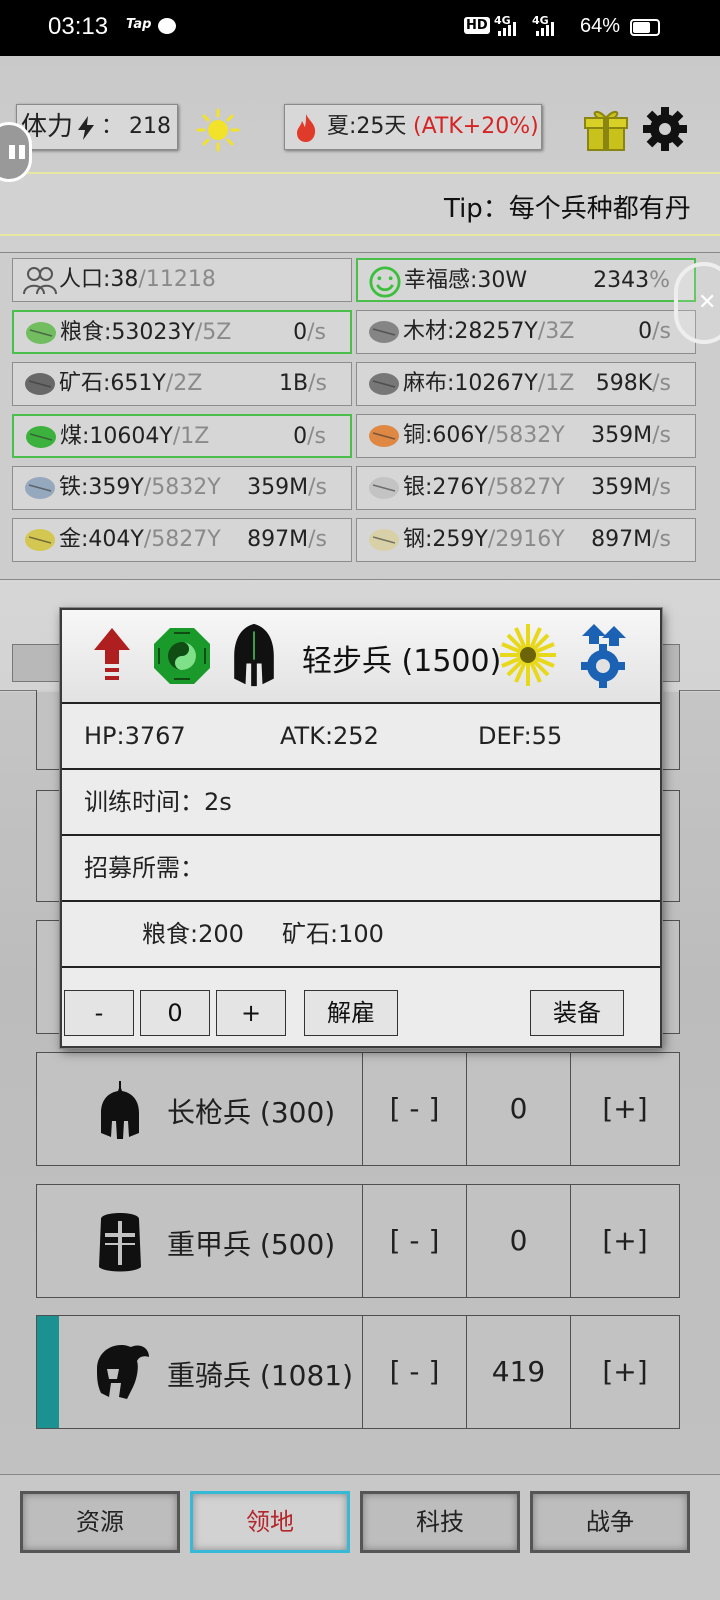 This screenshot has width=720, height=1600. I want to click on training-time: 训练时间：2s, so click(158, 802).